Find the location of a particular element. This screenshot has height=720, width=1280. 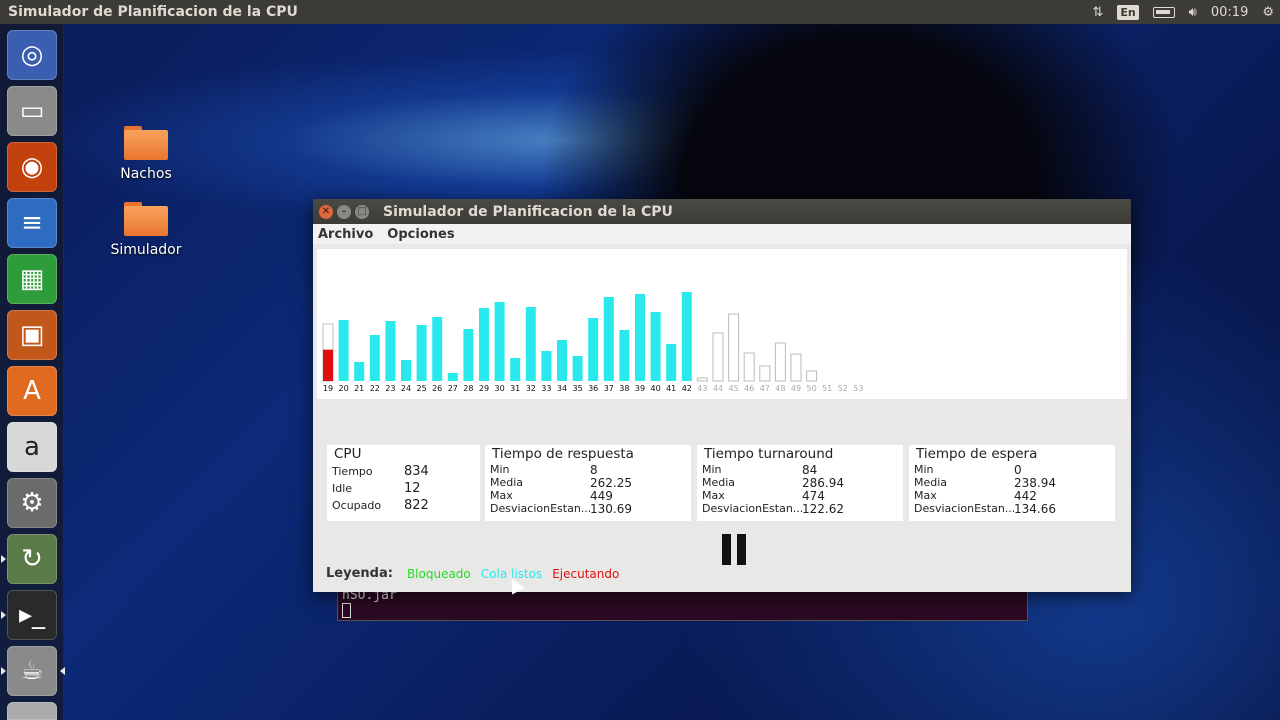

desktop-icon-nachos: Nachos is located at coordinates (146, 154).